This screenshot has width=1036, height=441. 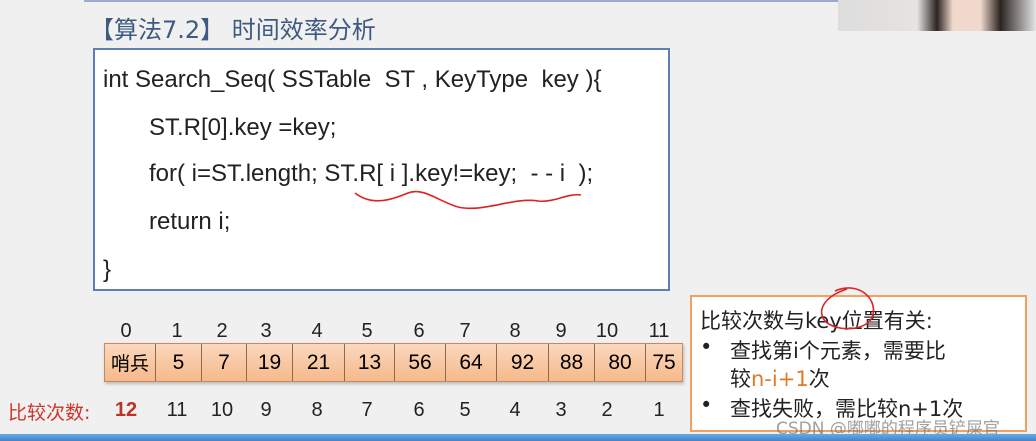 What do you see at coordinates (607, 410) in the screenshot?
I see `count-value: 2` at bounding box center [607, 410].